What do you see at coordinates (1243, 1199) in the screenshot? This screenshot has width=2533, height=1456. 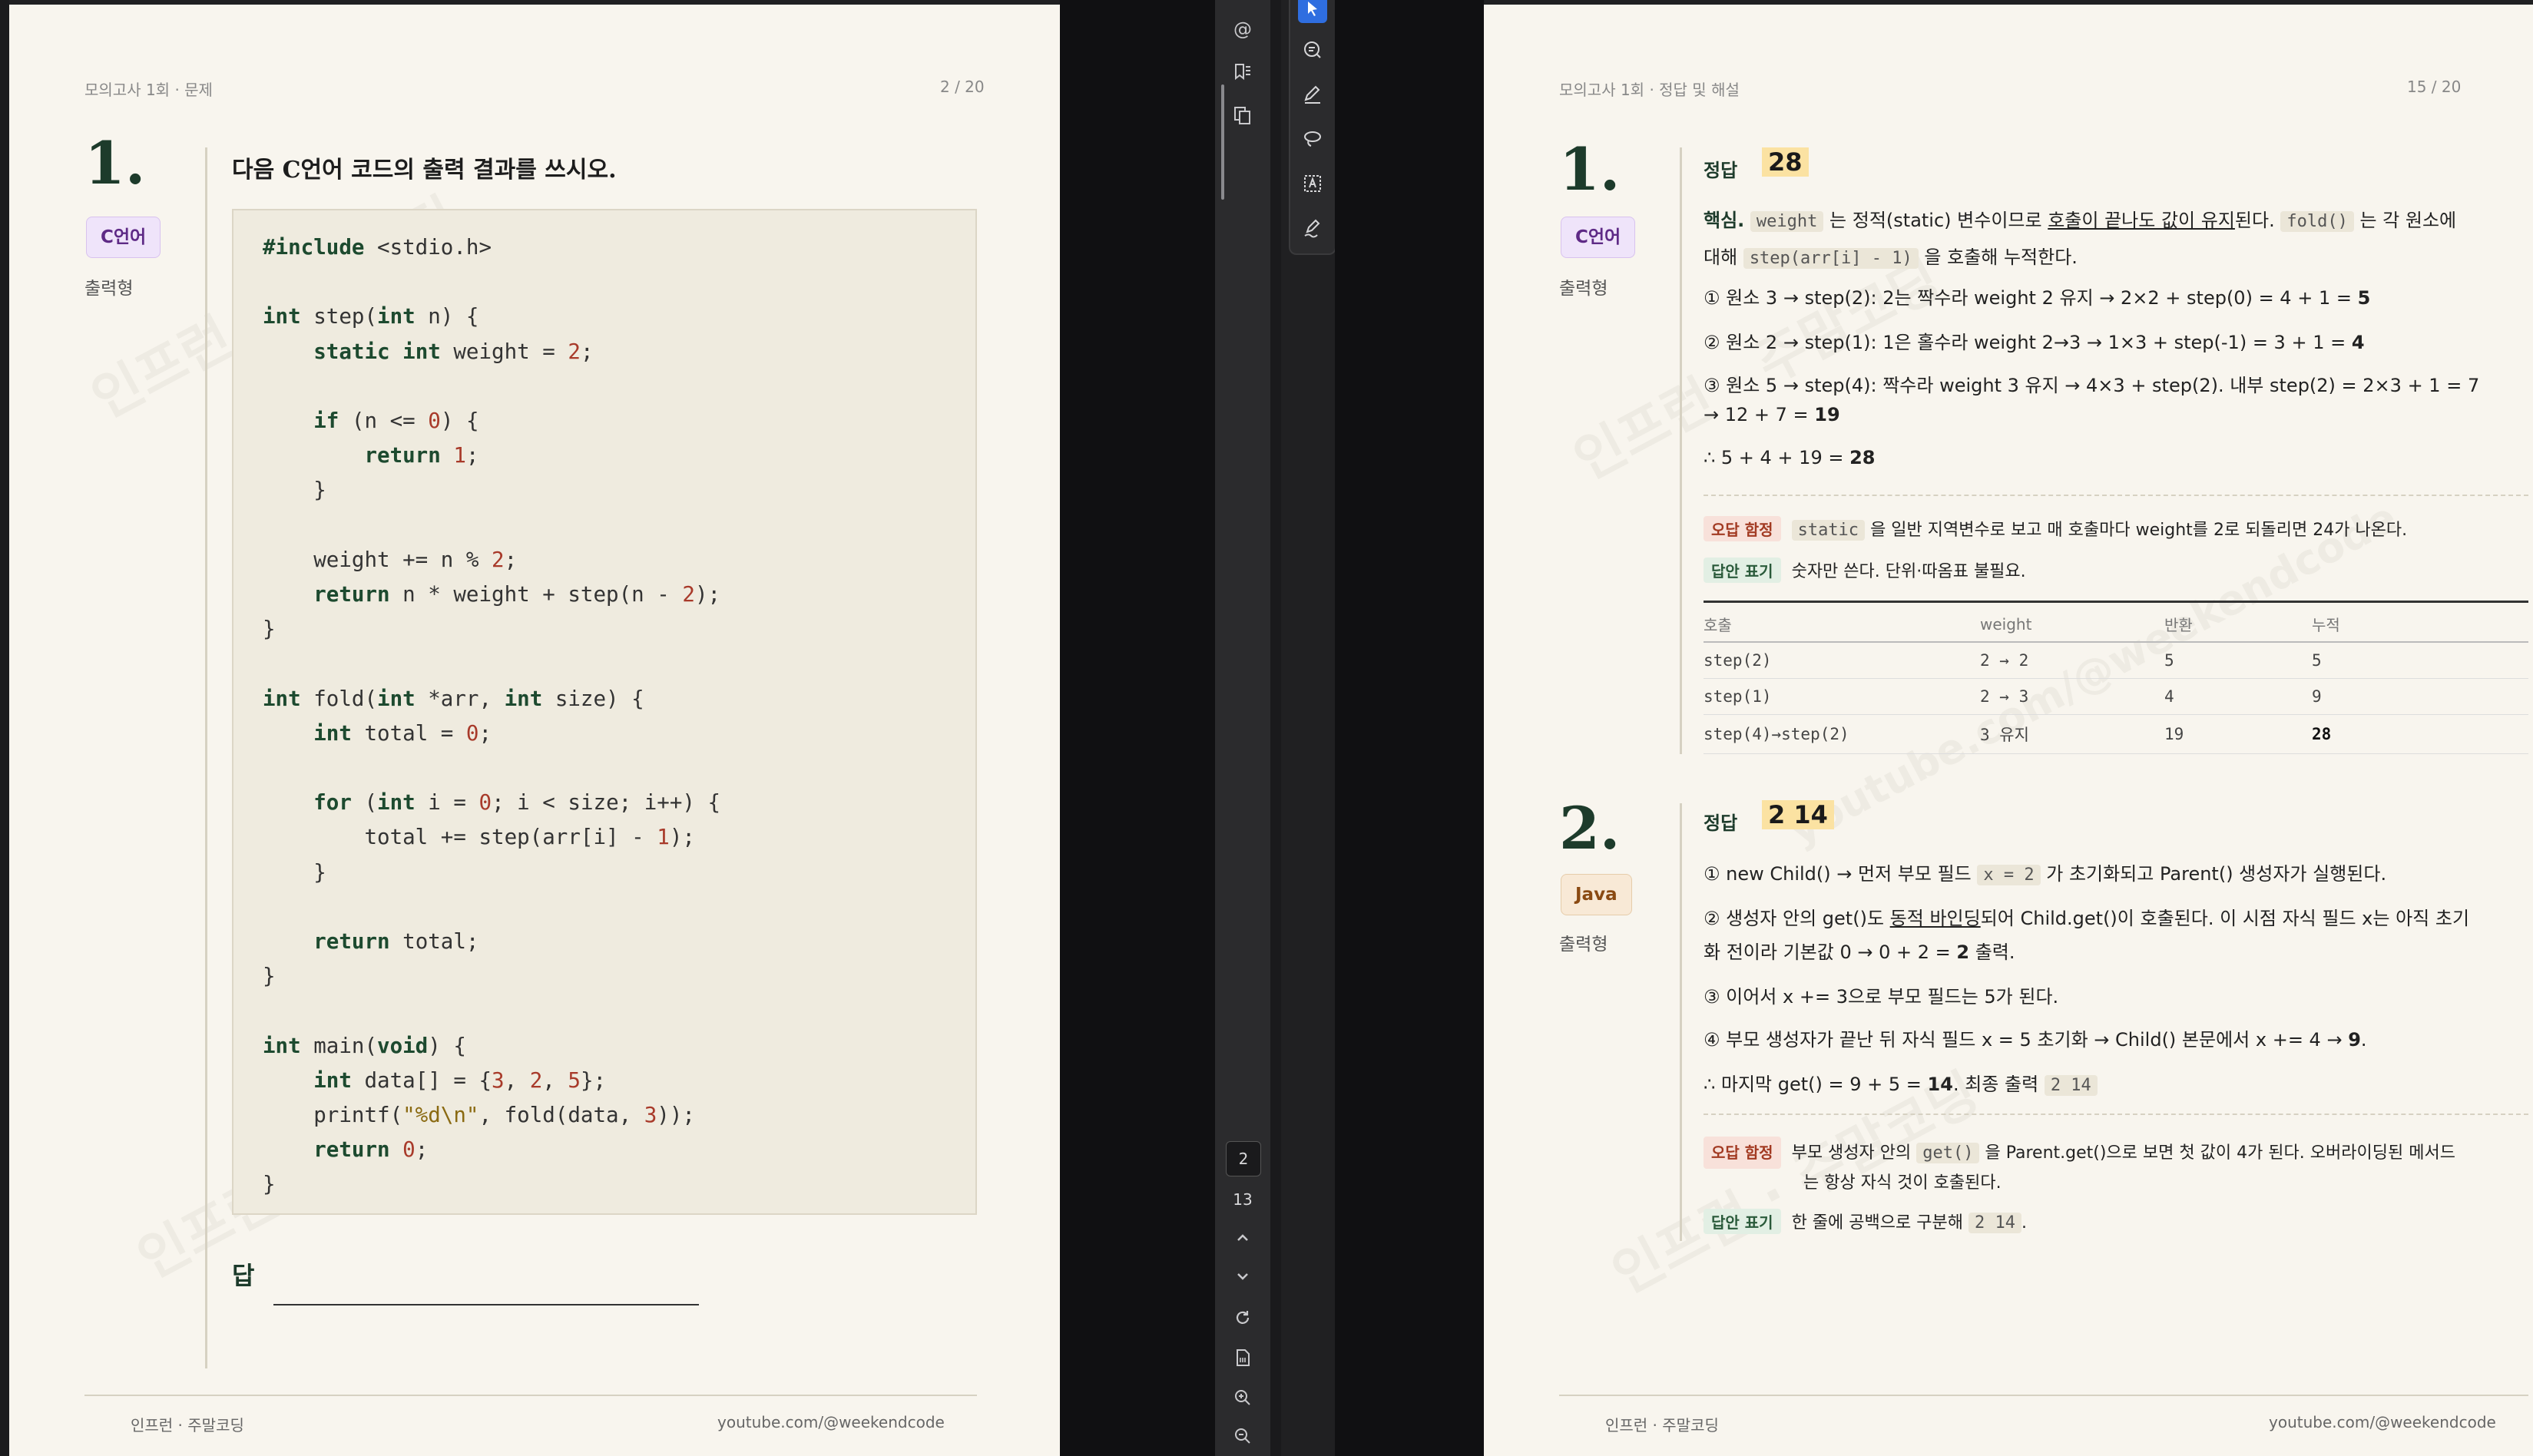 I see `total-page-number: 13` at bounding box center [1243, 1199].